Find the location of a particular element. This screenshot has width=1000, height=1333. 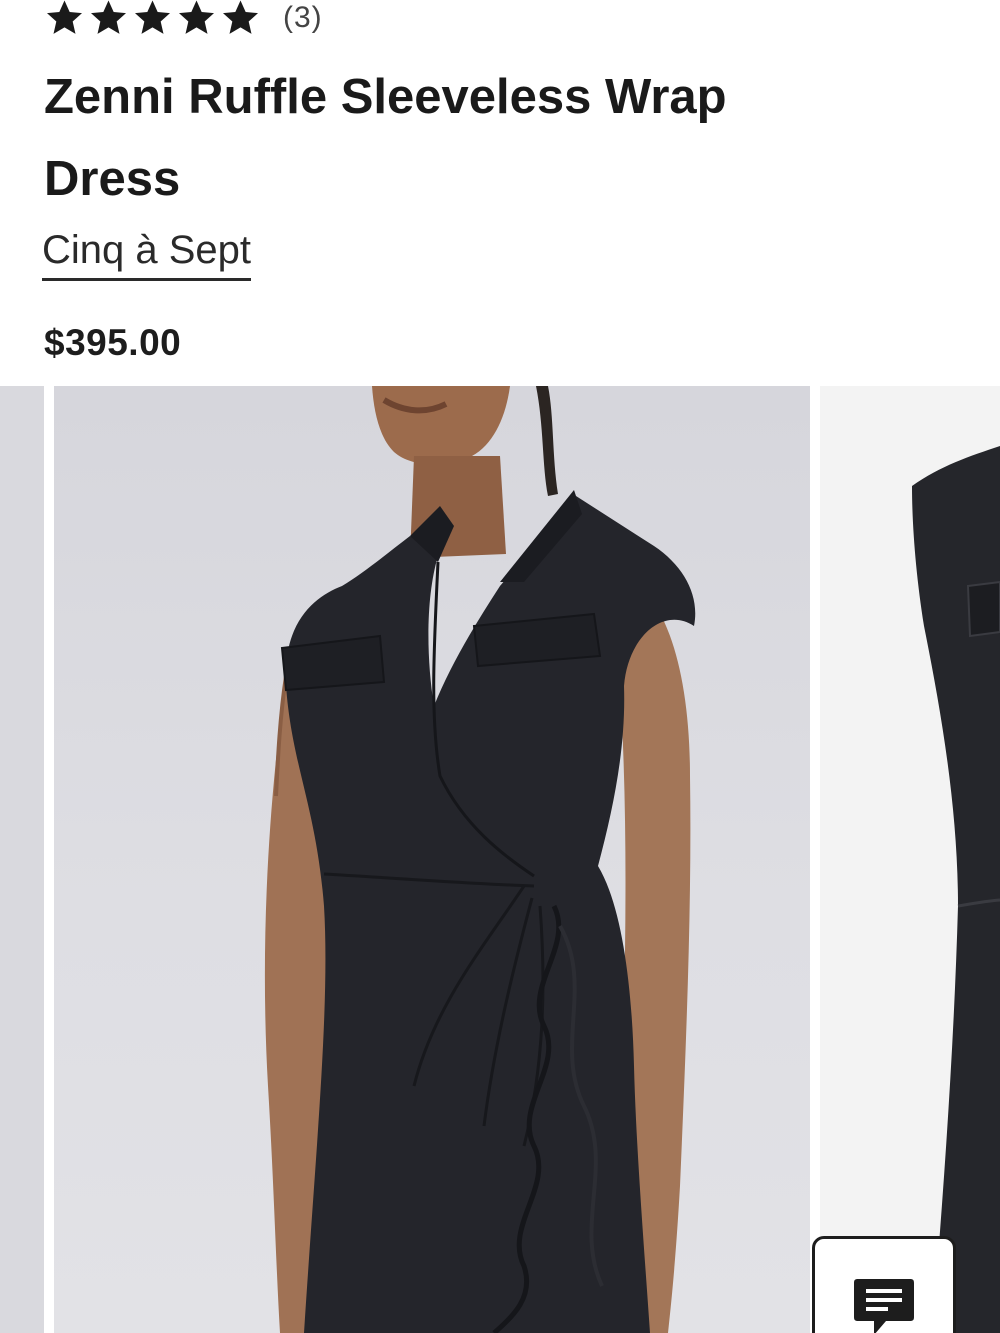

dress-flat-image is located at coordinates (956, 889).